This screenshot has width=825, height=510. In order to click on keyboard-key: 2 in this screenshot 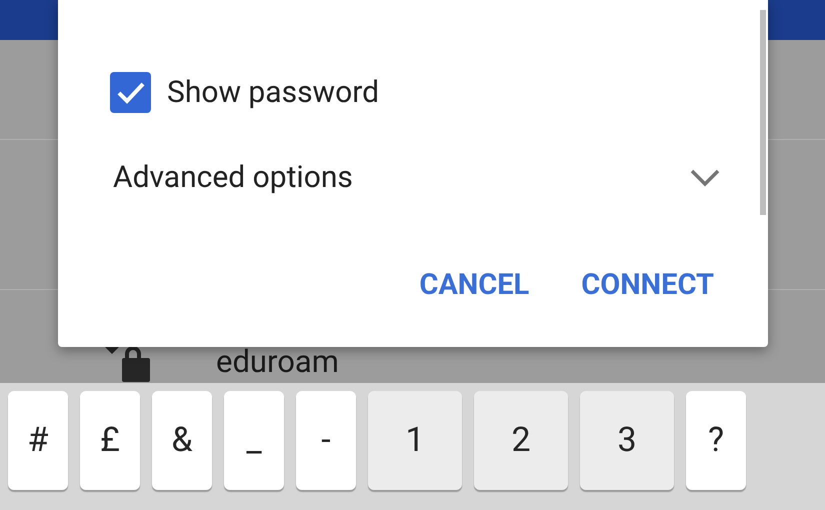, I will do `click(521, 440)`.